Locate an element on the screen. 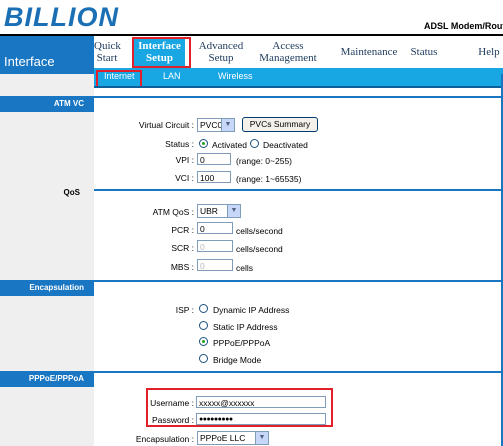 The height and width of the screenshot is (446, 503). mbs-label: MBS : is located at coordinates (182, 267).